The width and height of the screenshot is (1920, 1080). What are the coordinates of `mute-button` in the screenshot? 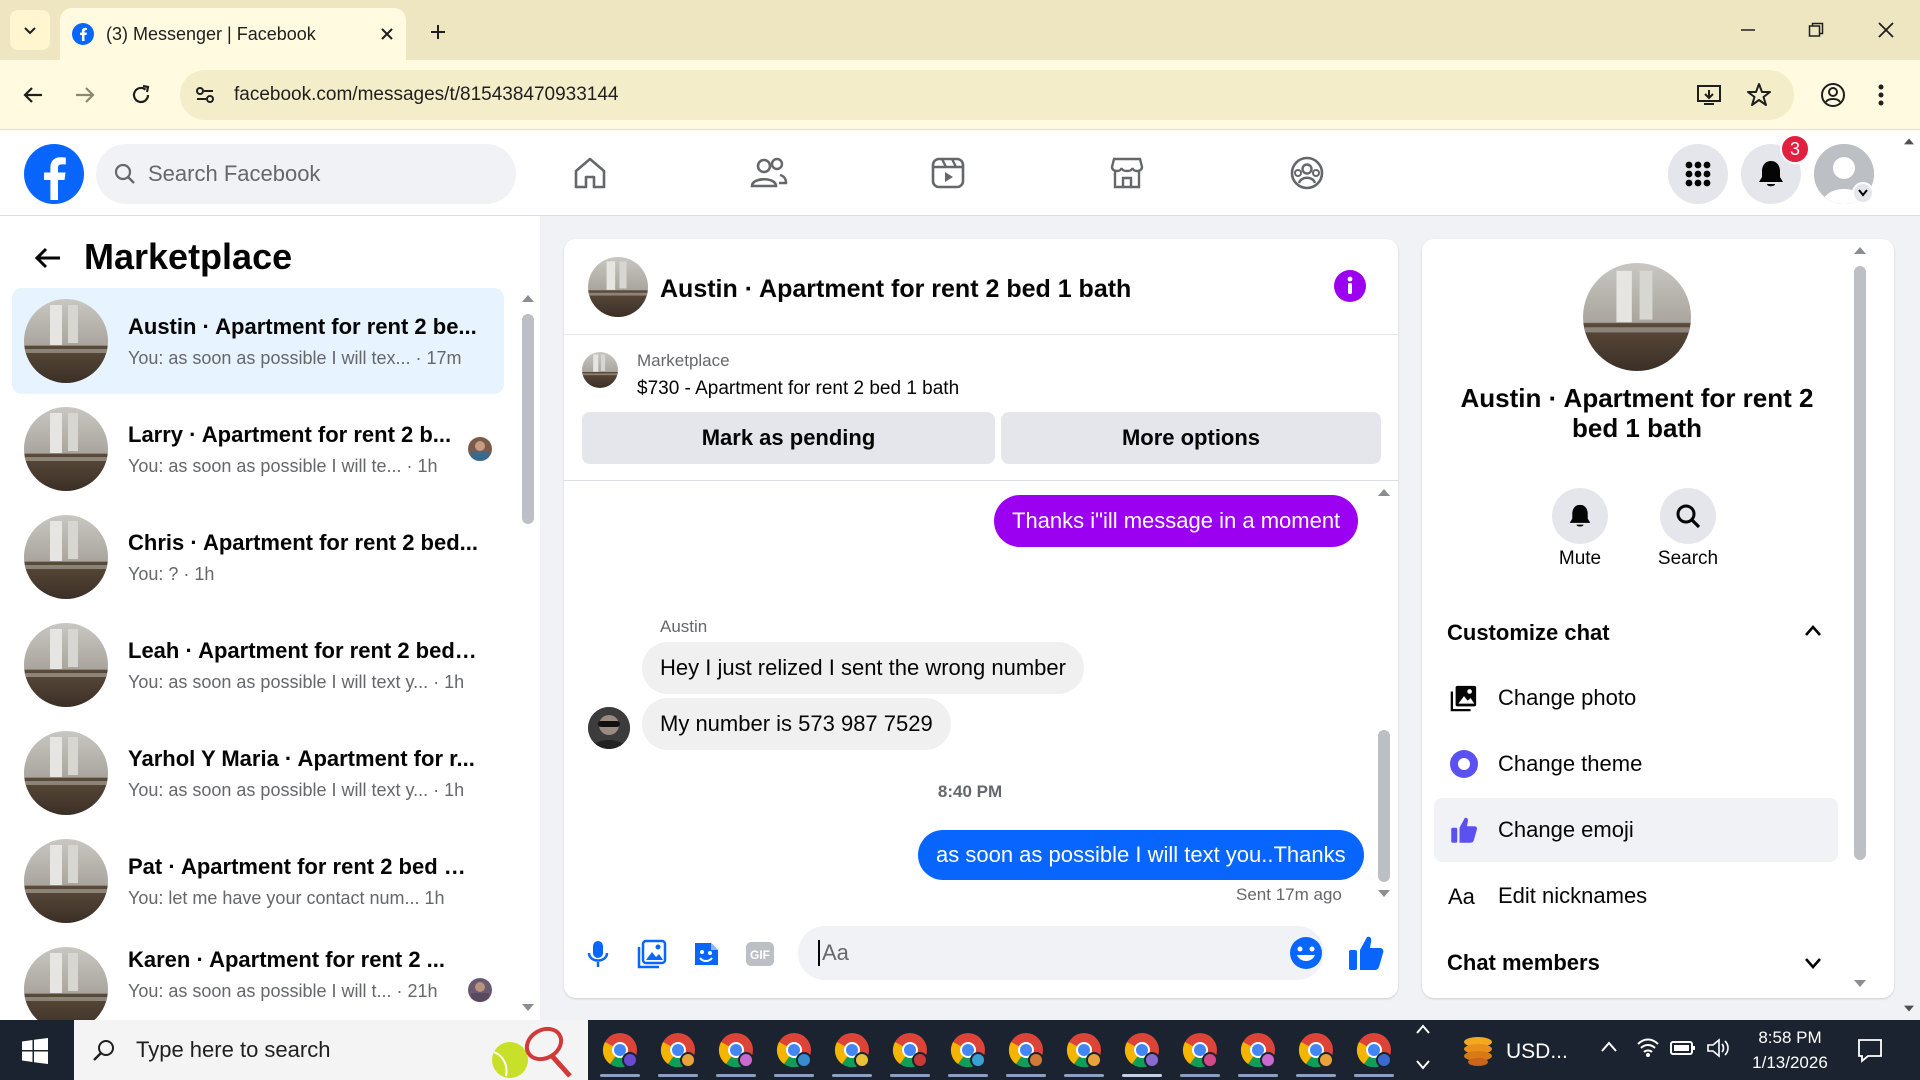 It's located at (1580, 516).